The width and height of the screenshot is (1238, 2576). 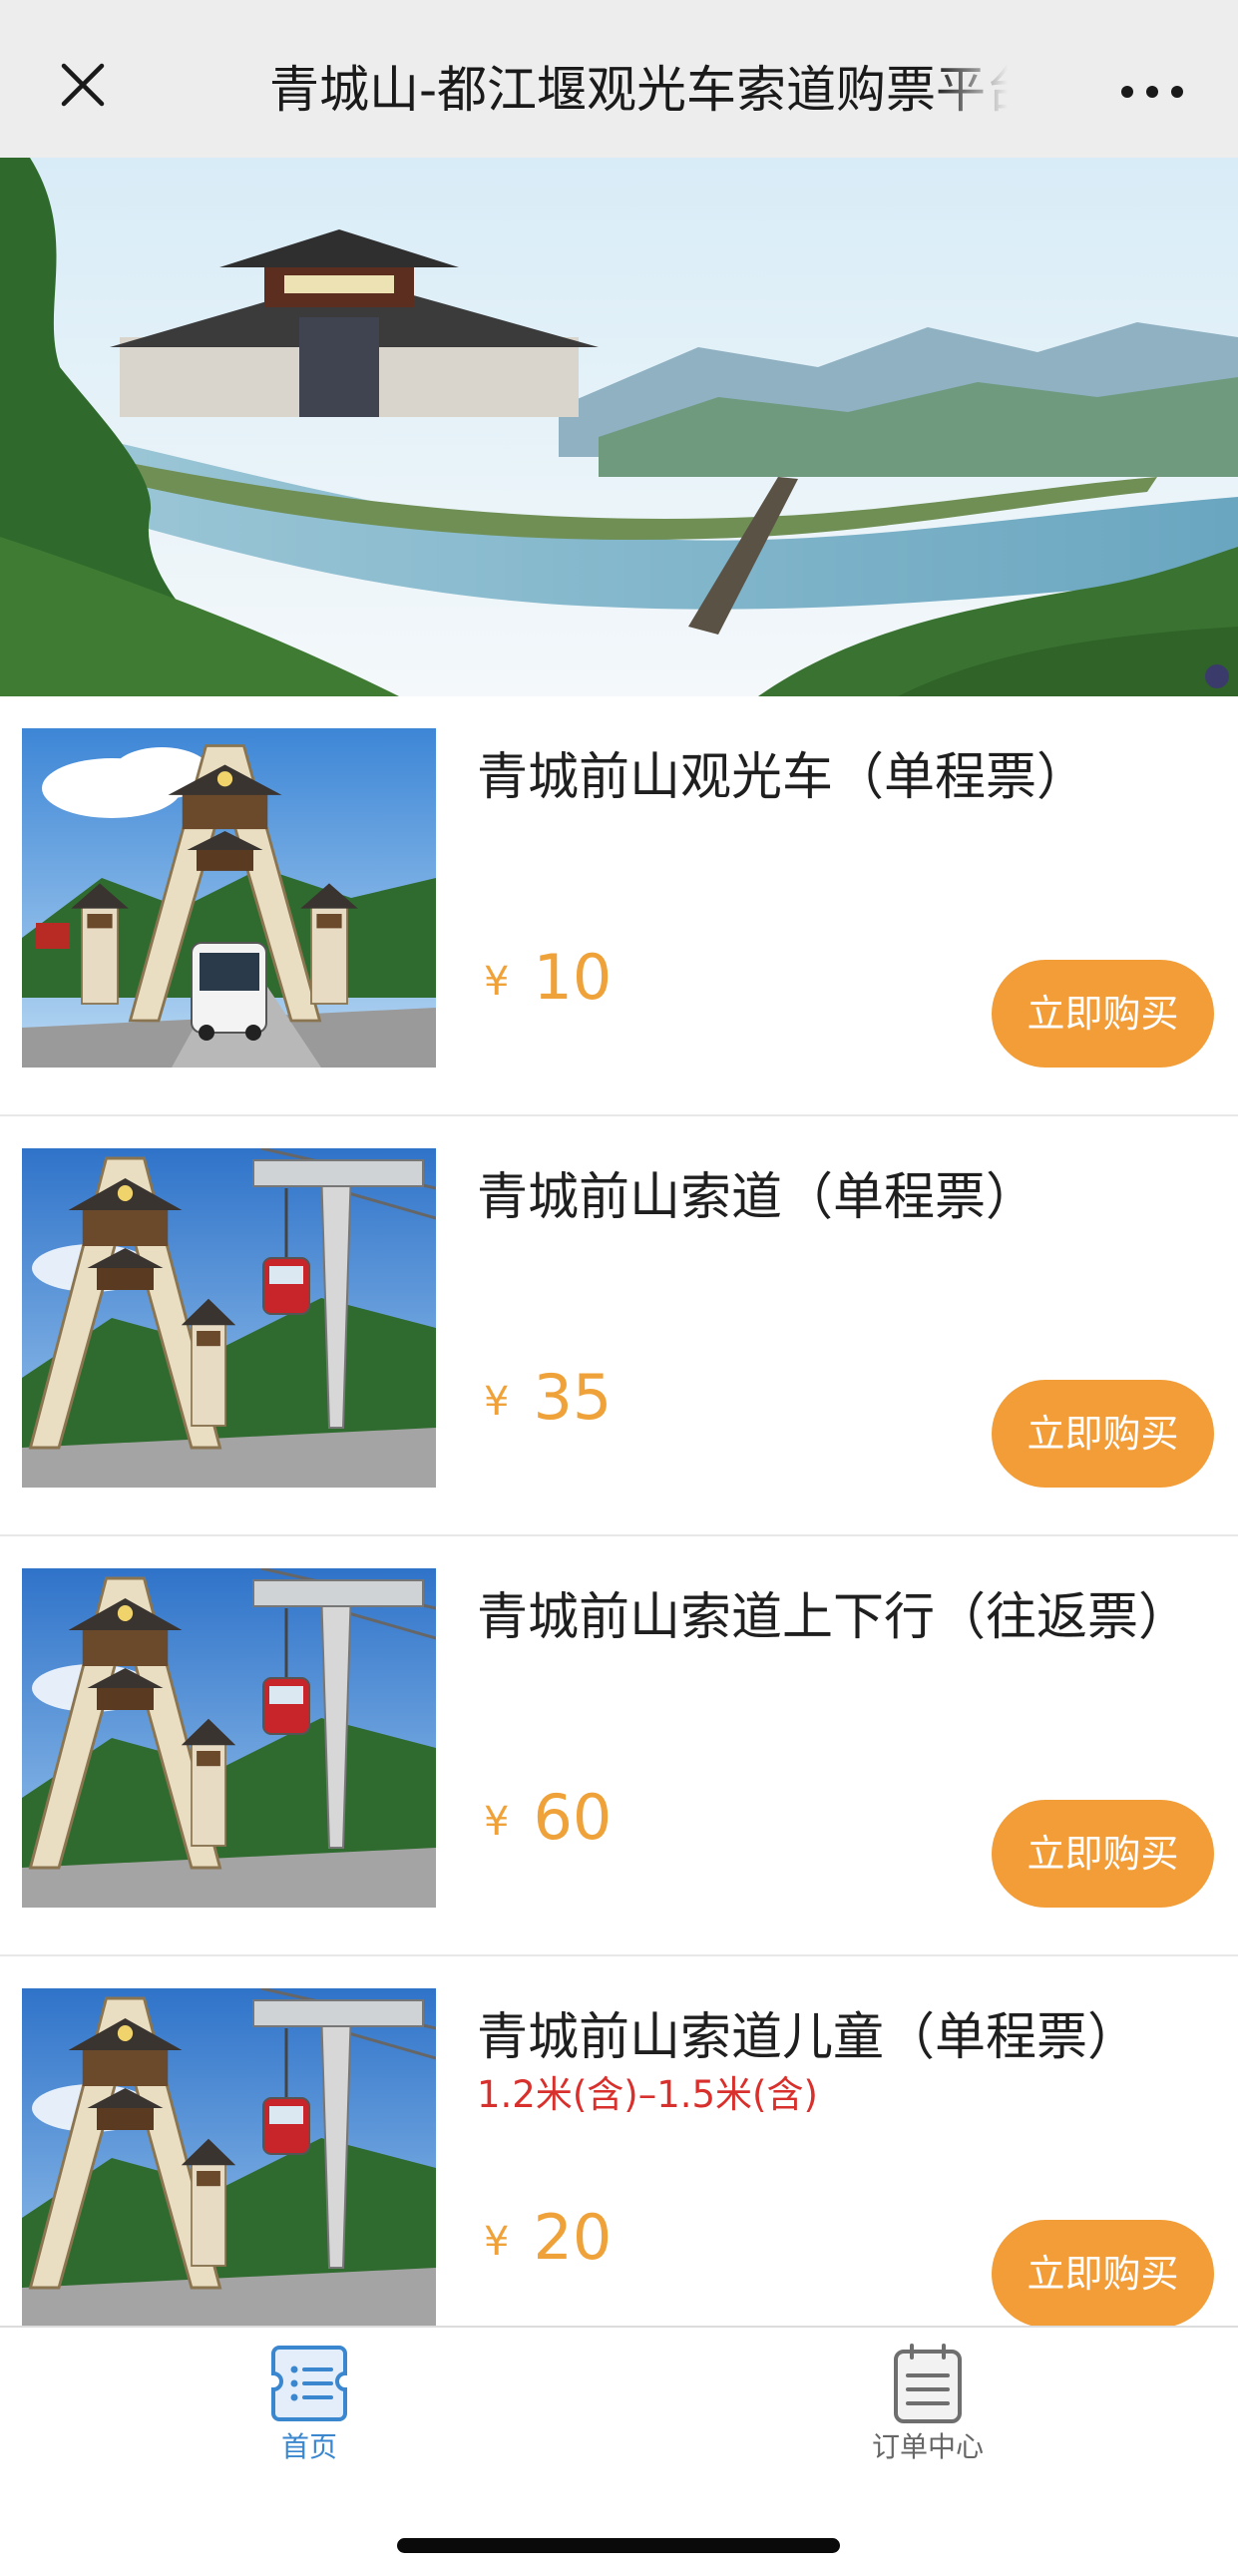 What do you see at coordinates (619, 2545) in the screenshot?
I see `home-indicator-bar` at bounding box center [619, 2545].